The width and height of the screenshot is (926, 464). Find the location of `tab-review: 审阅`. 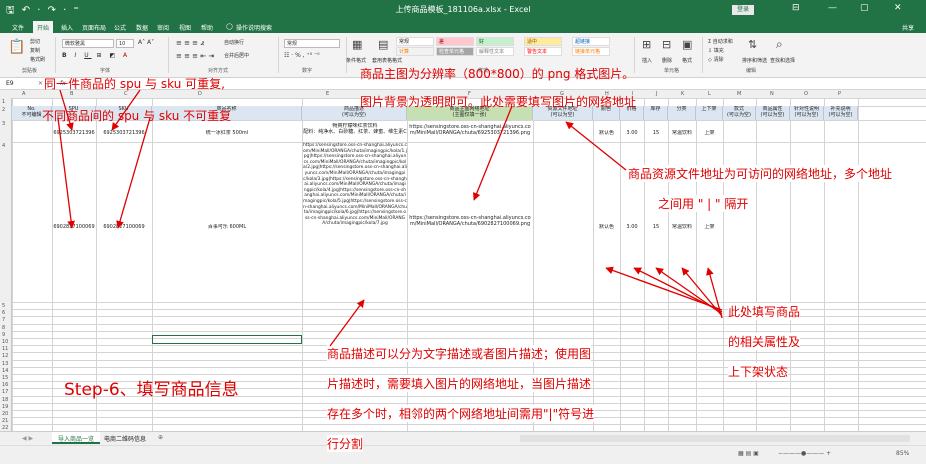

tab-review: 审阅 is located at coordinates (163, 27).